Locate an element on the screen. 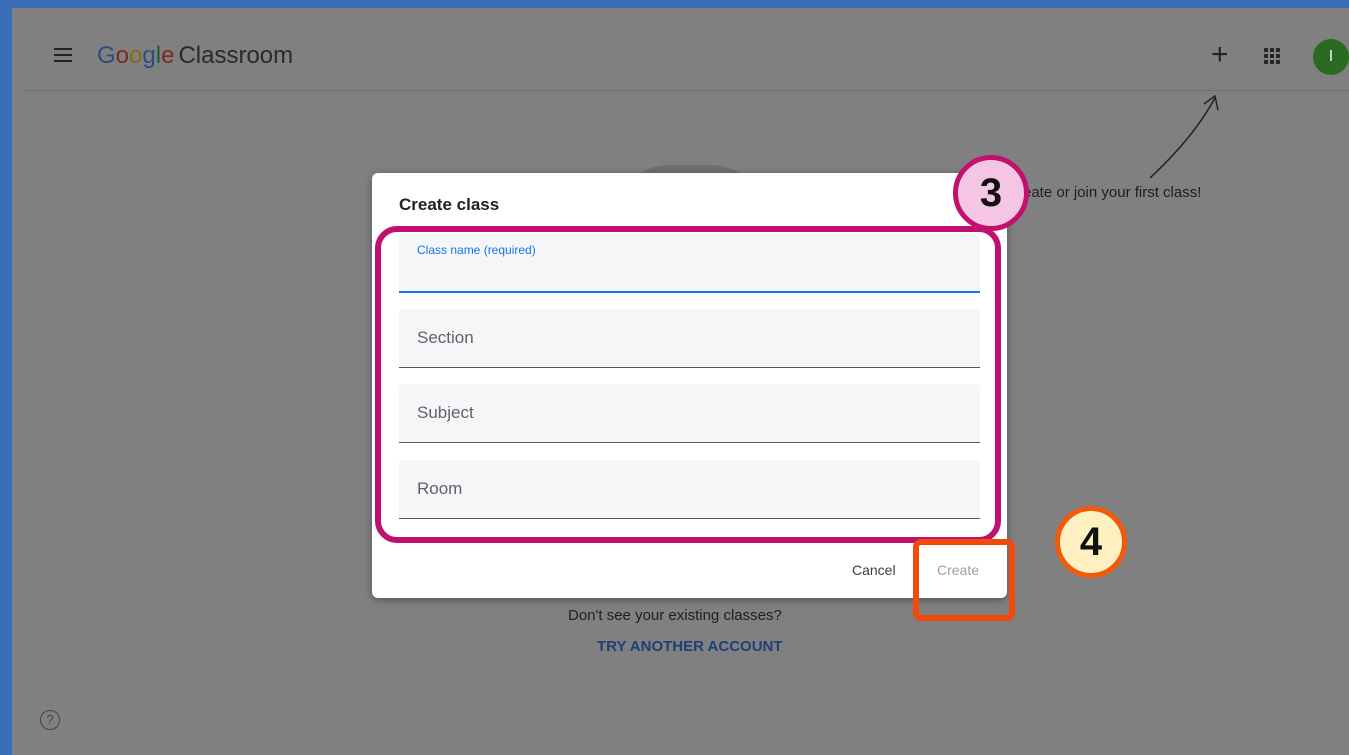 The width and height of the screenshot is (1349, 755). top-bar: Google Classroom + I is located at coordinates (686, 53).